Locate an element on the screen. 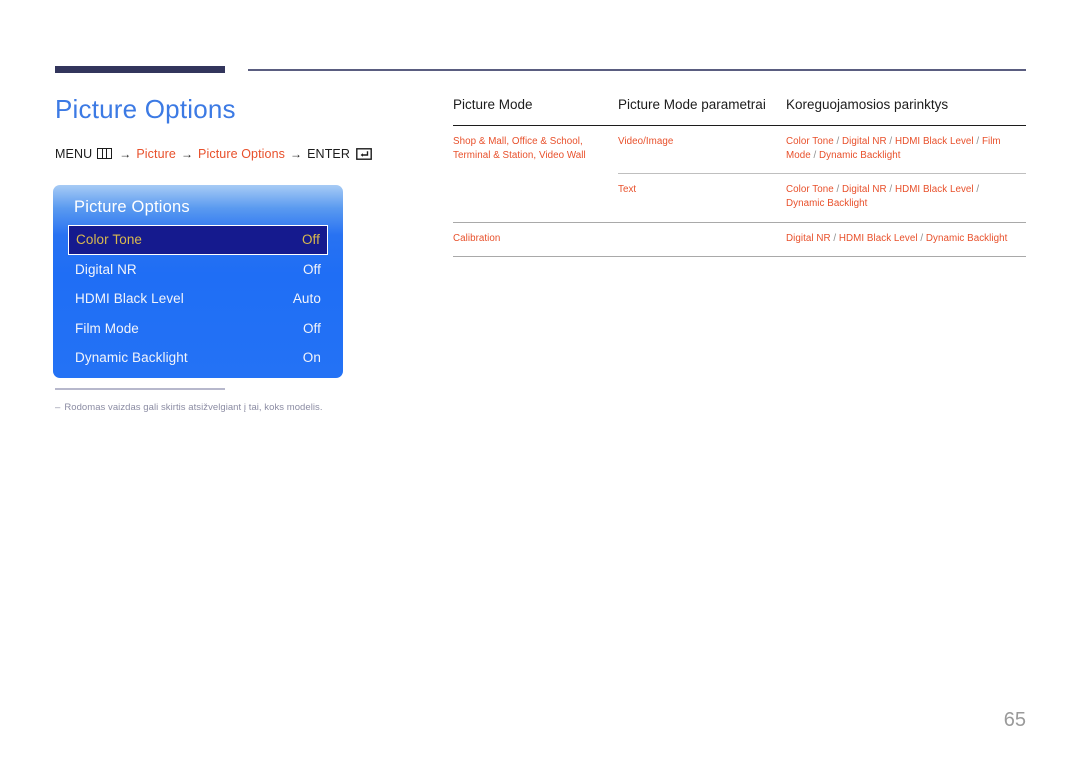 The width and height of the screenshot is (1080, 763). column-header-picture-mode-parametrai: Picture Mode parametrai is located at coordinates (702, 111).